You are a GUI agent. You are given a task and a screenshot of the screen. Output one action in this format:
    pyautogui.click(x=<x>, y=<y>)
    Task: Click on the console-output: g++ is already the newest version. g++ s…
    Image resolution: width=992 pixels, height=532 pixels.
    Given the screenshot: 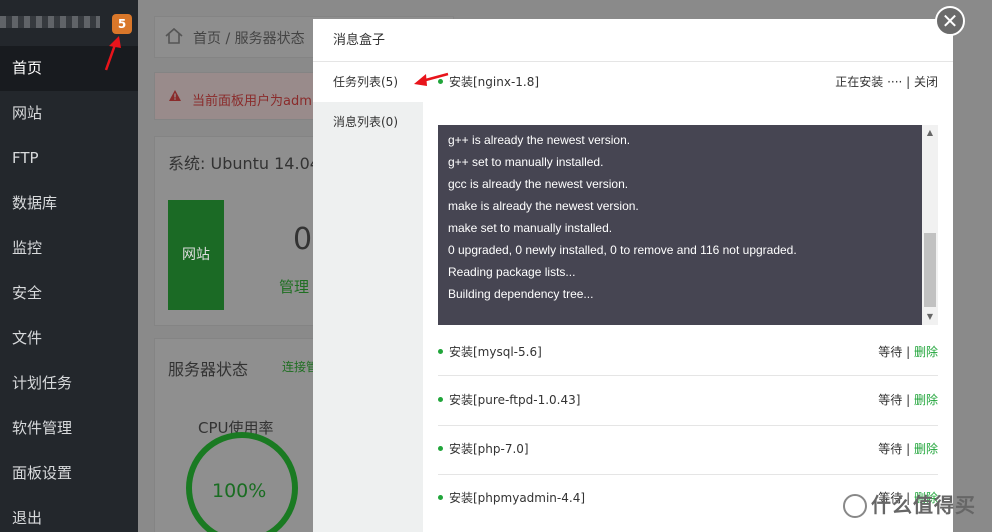 What is the action you would take?
    pyautogui.click(x=622, y=217)
    